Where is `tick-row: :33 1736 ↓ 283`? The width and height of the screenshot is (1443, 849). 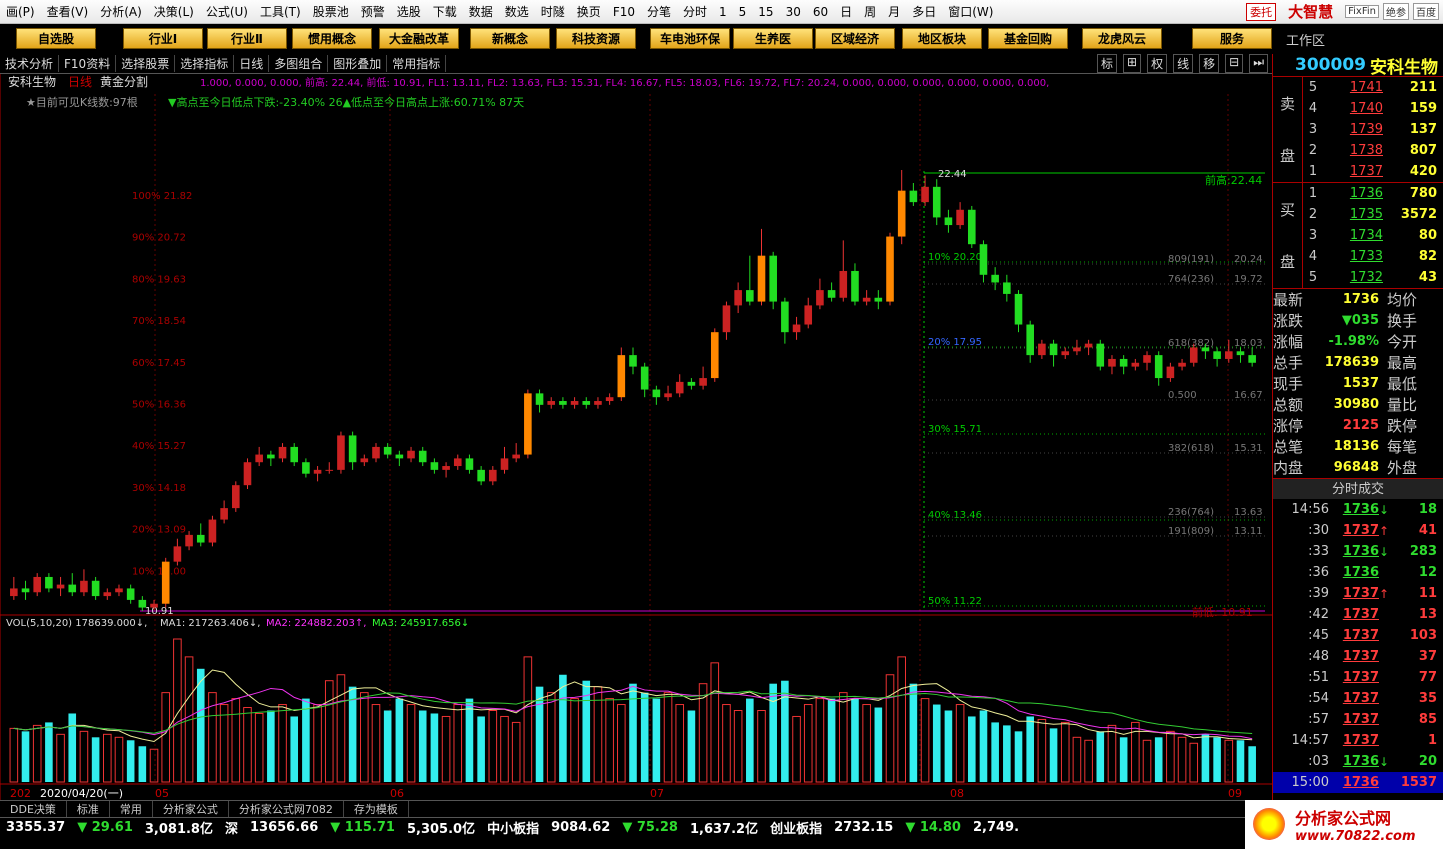 tick-row: :33 1736 ↓ 283 is located at coordinates (1358, 551).